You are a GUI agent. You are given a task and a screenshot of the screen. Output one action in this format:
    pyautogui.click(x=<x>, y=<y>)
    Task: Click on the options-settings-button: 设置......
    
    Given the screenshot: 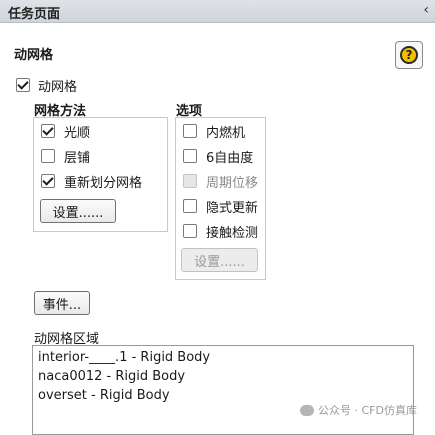 What is the action you would take?
    pyautogui.click(x=219, y=260)
    